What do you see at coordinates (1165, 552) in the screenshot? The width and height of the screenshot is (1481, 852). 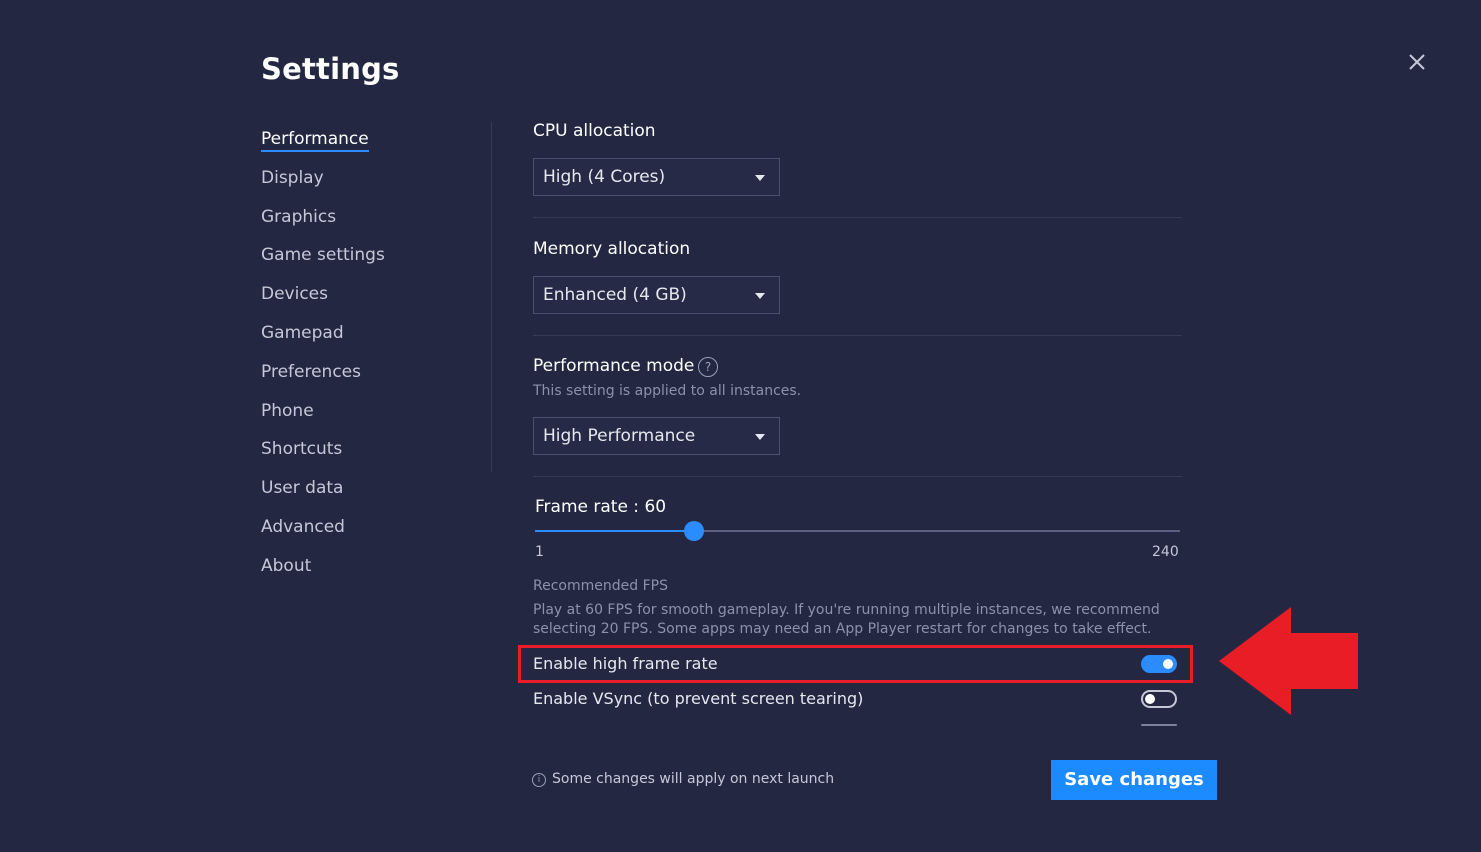 I see `frame-rate-max-label: 240` at bounding box center [1165, 552].